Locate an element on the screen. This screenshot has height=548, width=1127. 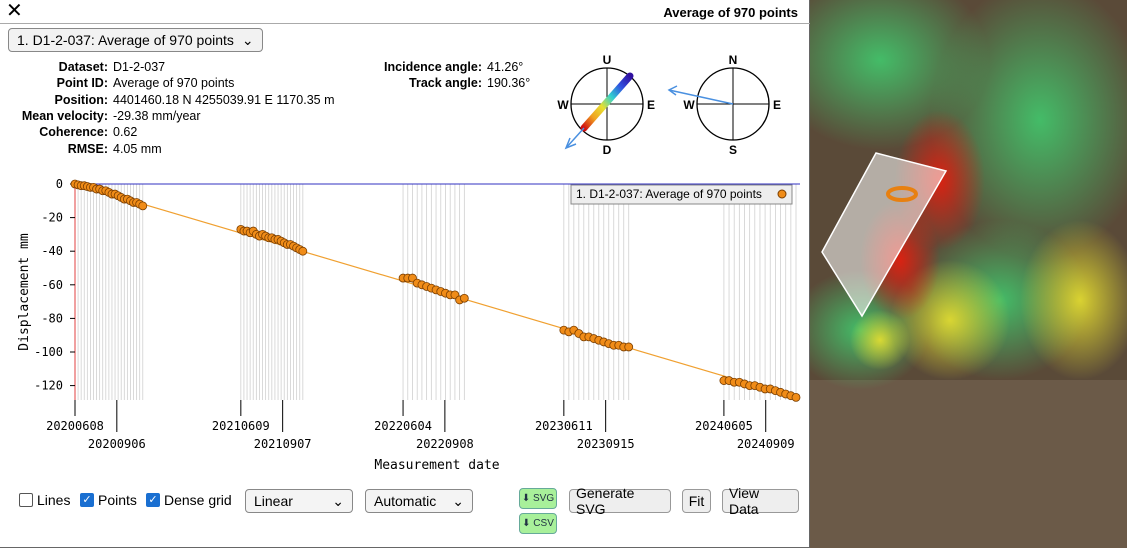
x-tick-label: 20240909 is located at coordinates (766, 444).